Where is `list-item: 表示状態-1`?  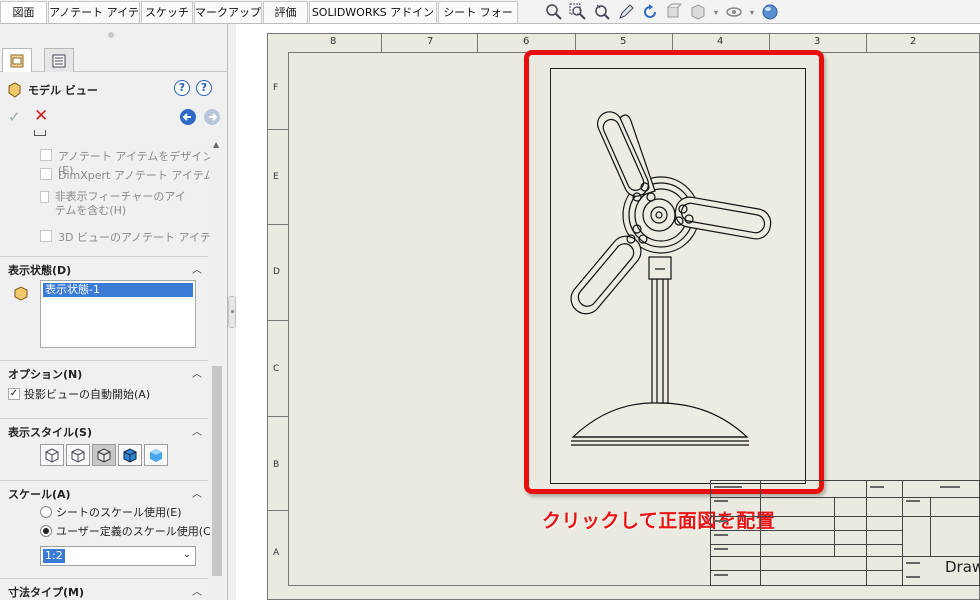 list-item: 表示状態-1 is located at coordinates (118, 290).